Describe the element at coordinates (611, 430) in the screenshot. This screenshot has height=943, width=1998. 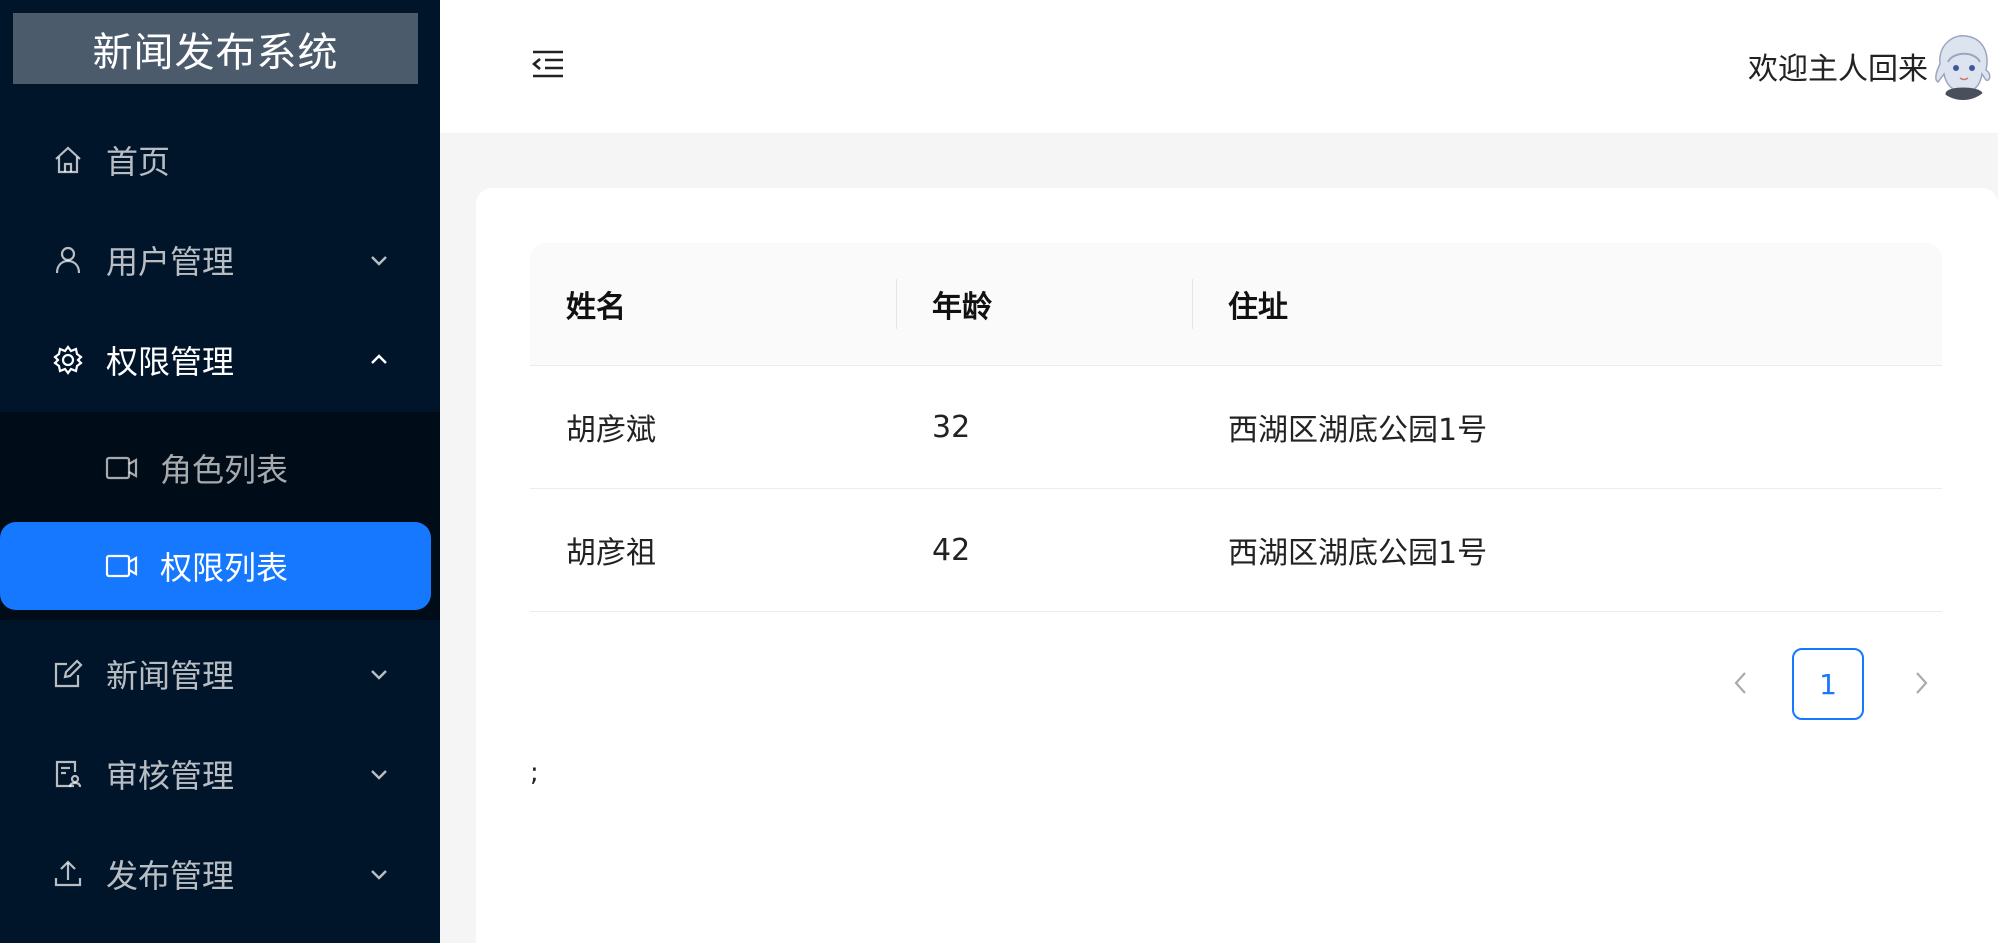
I see `cell-name: 胡彦斌` at that location.